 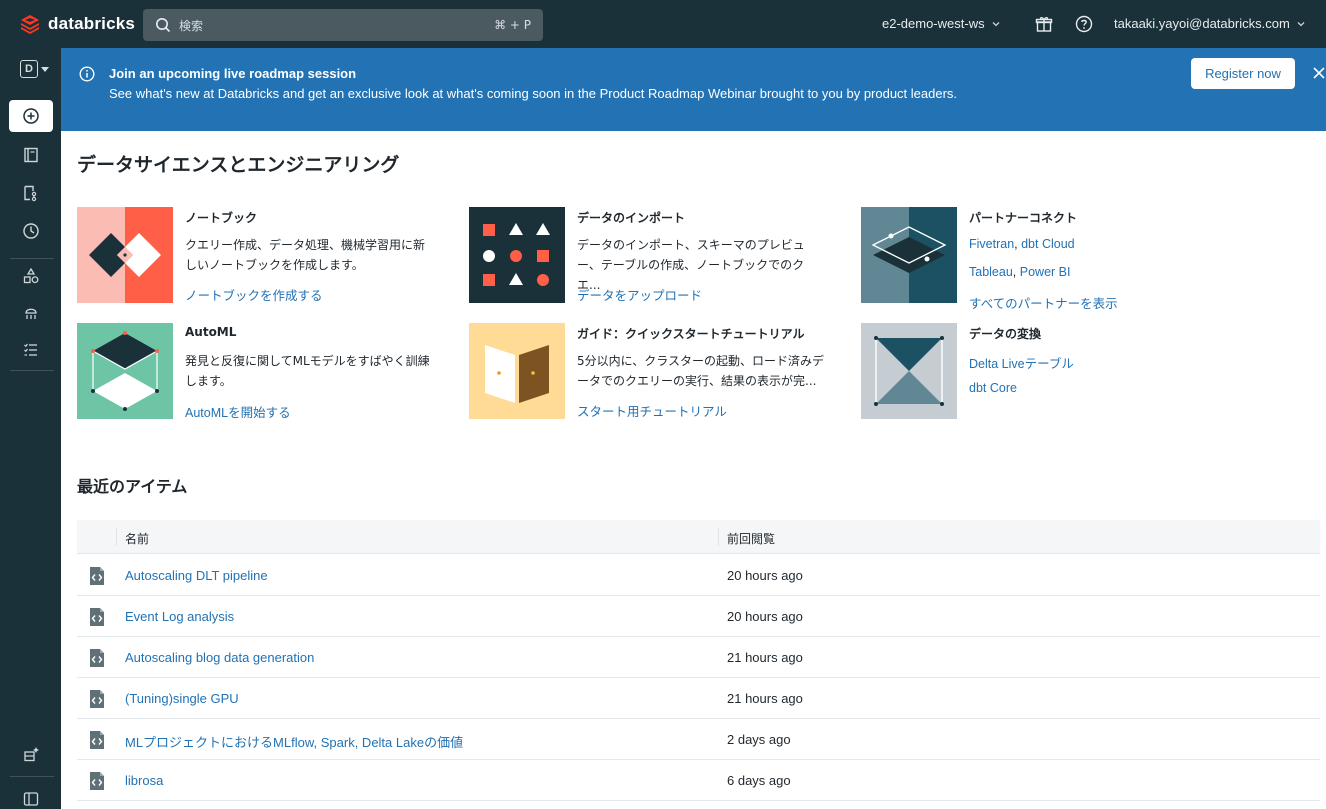 I want to click on create-notebook-link: ノートブックを作成する, so click(x=254, y=294).